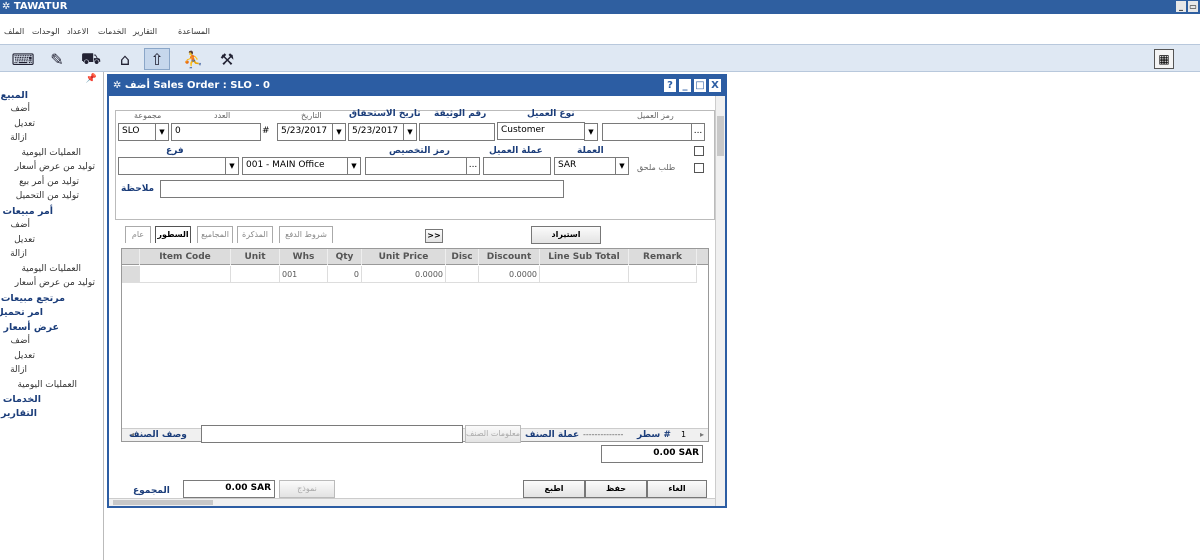 Image resolution: width=1200 pixels, height=560 pixels. What do you see at coordinates (585, 166) in the screenshot?
I see `currency-select: SAR` at bounding box center [585, 166].